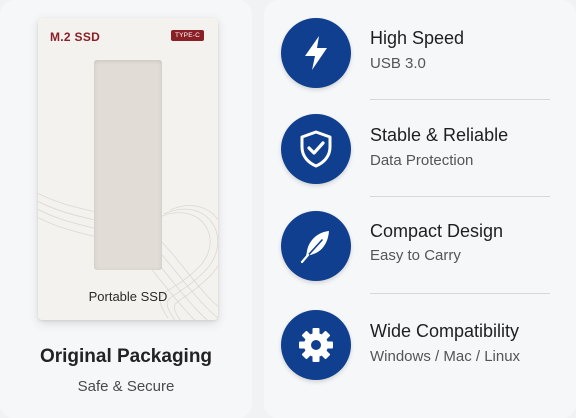 This screenshot has height=418, width=576. What do you see at coordinates (316, 246) in the screenshot?
I see `feather-icon` at bounding box center [316, 246].